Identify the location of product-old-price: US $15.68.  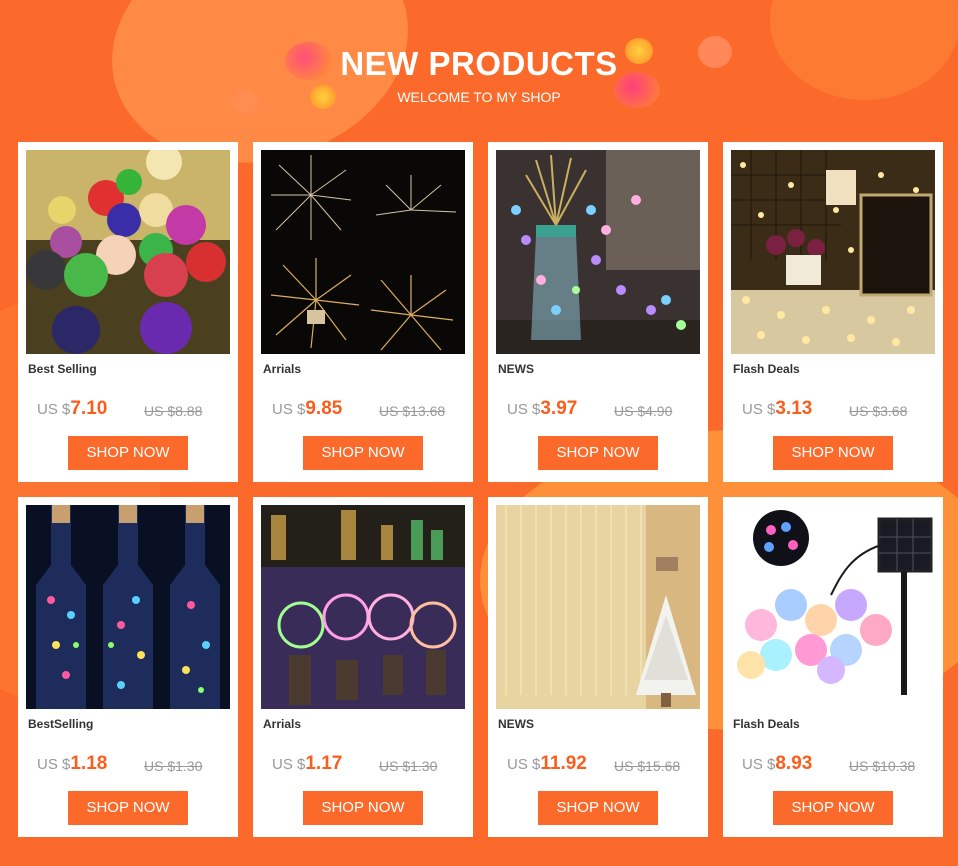
(647, 766).